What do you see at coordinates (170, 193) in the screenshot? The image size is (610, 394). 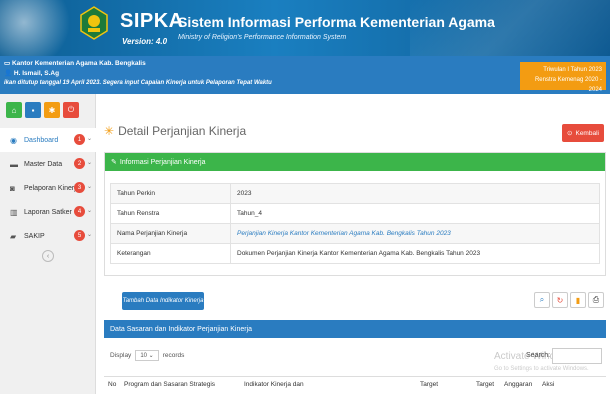 I see `row-key: Tahun Perkin` at bounding box center [170, 193].